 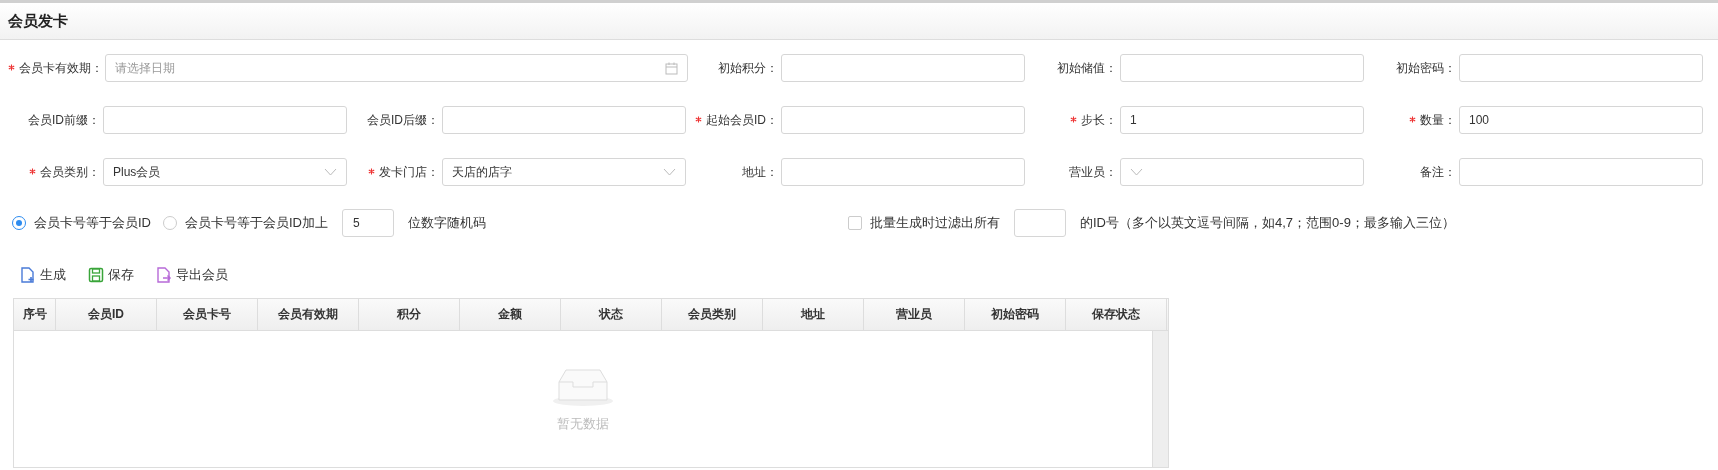 What do you see at coordinates (1267, 223) in the screenshot?
I see `filter-hint: 的ID号（多个以英文逗号间隔，如4,7；范围0-9；最多输入三位）` at bounding box center [1267, 223].